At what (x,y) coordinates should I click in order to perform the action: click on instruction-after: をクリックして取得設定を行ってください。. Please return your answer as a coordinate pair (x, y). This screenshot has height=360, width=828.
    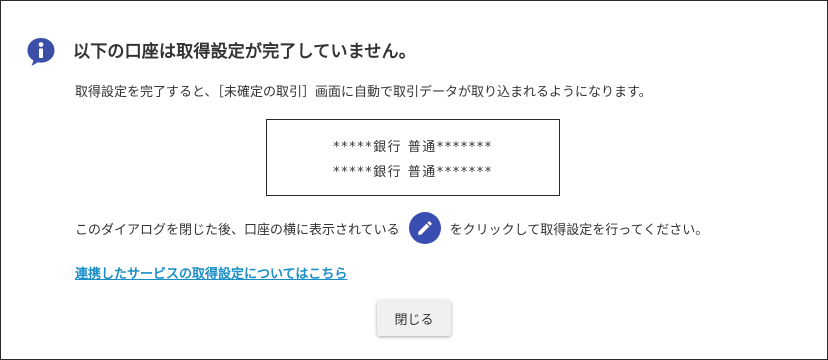
    Looking at the image, I should click on (579, 230).